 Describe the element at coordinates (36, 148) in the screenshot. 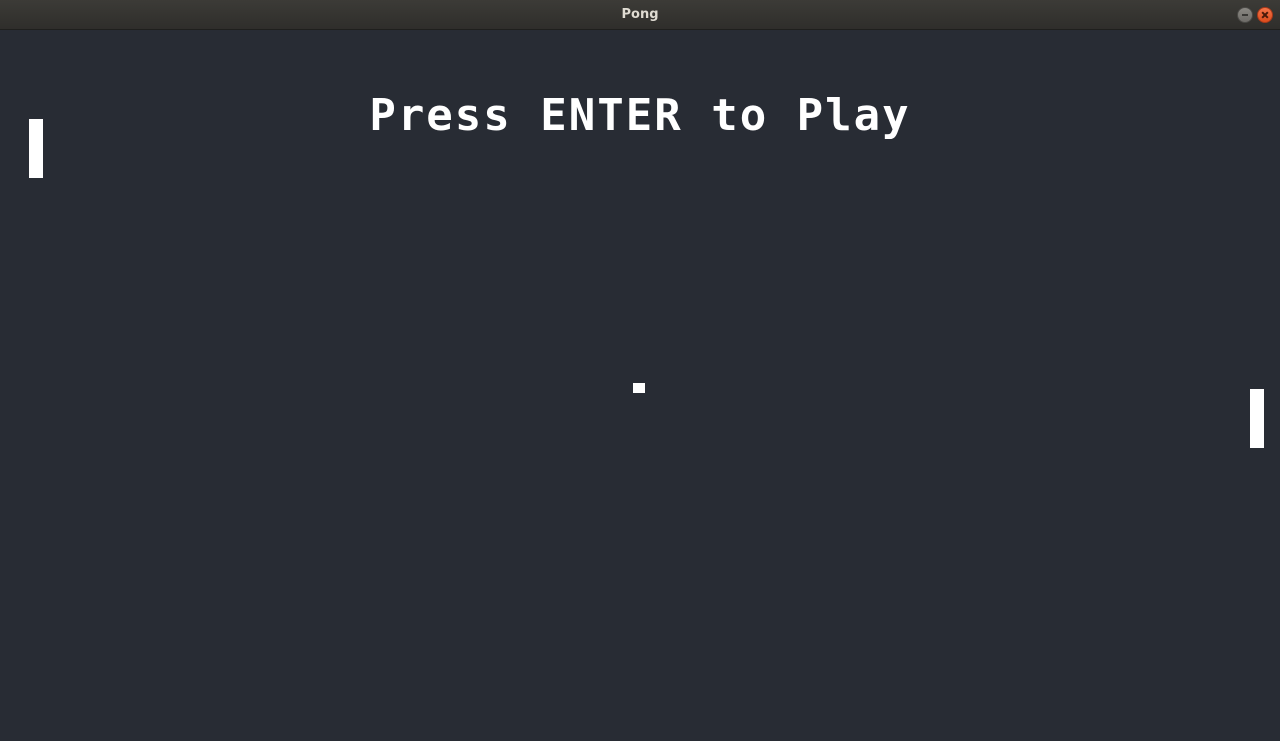

I see `left-paddle` at that location.